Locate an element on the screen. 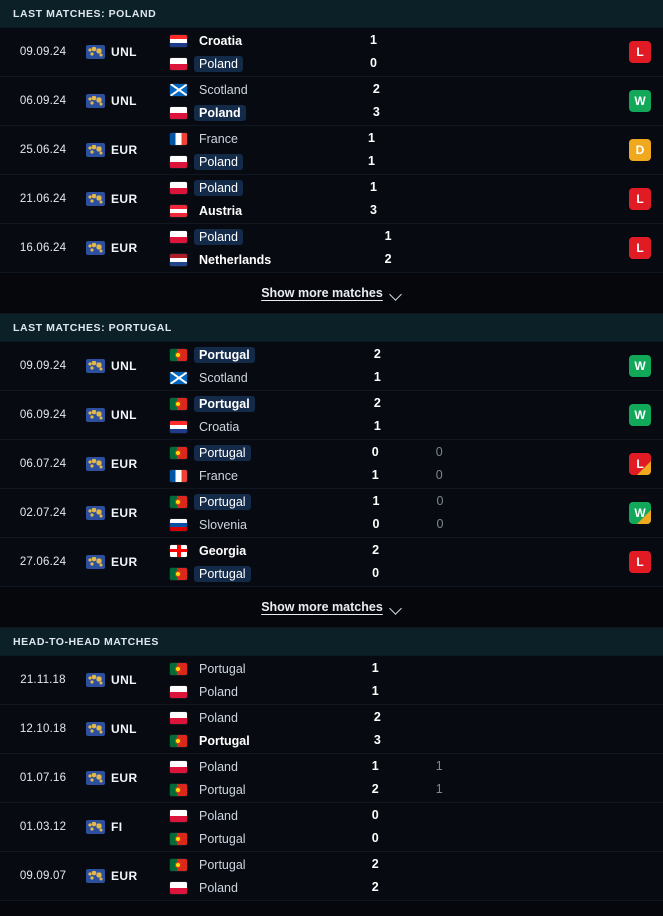 The height and width of the screenshot is (916, 663). table-row: 09.09.24 UNL Portugal Scotland 2 1 W is located at coordinates (331, 366).